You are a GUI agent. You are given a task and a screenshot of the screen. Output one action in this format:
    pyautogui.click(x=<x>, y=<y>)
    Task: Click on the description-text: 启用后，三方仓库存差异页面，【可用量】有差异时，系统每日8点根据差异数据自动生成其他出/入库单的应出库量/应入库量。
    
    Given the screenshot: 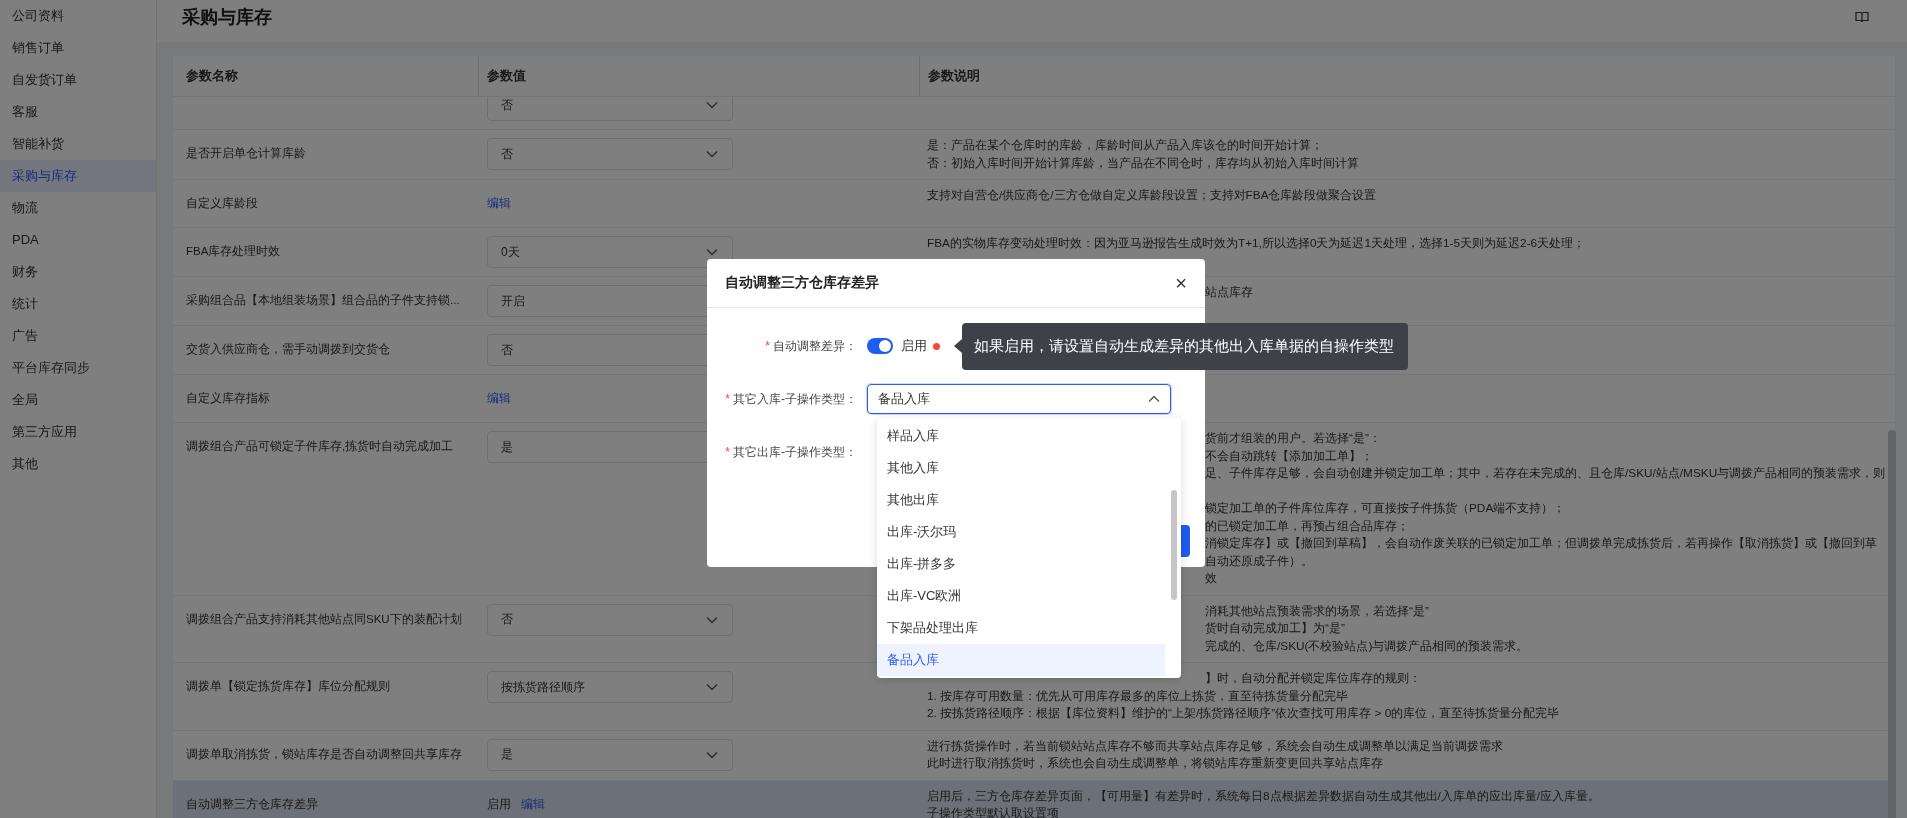 What is the action you would take?
    pyautogui.click(x=1264, y=795)
    